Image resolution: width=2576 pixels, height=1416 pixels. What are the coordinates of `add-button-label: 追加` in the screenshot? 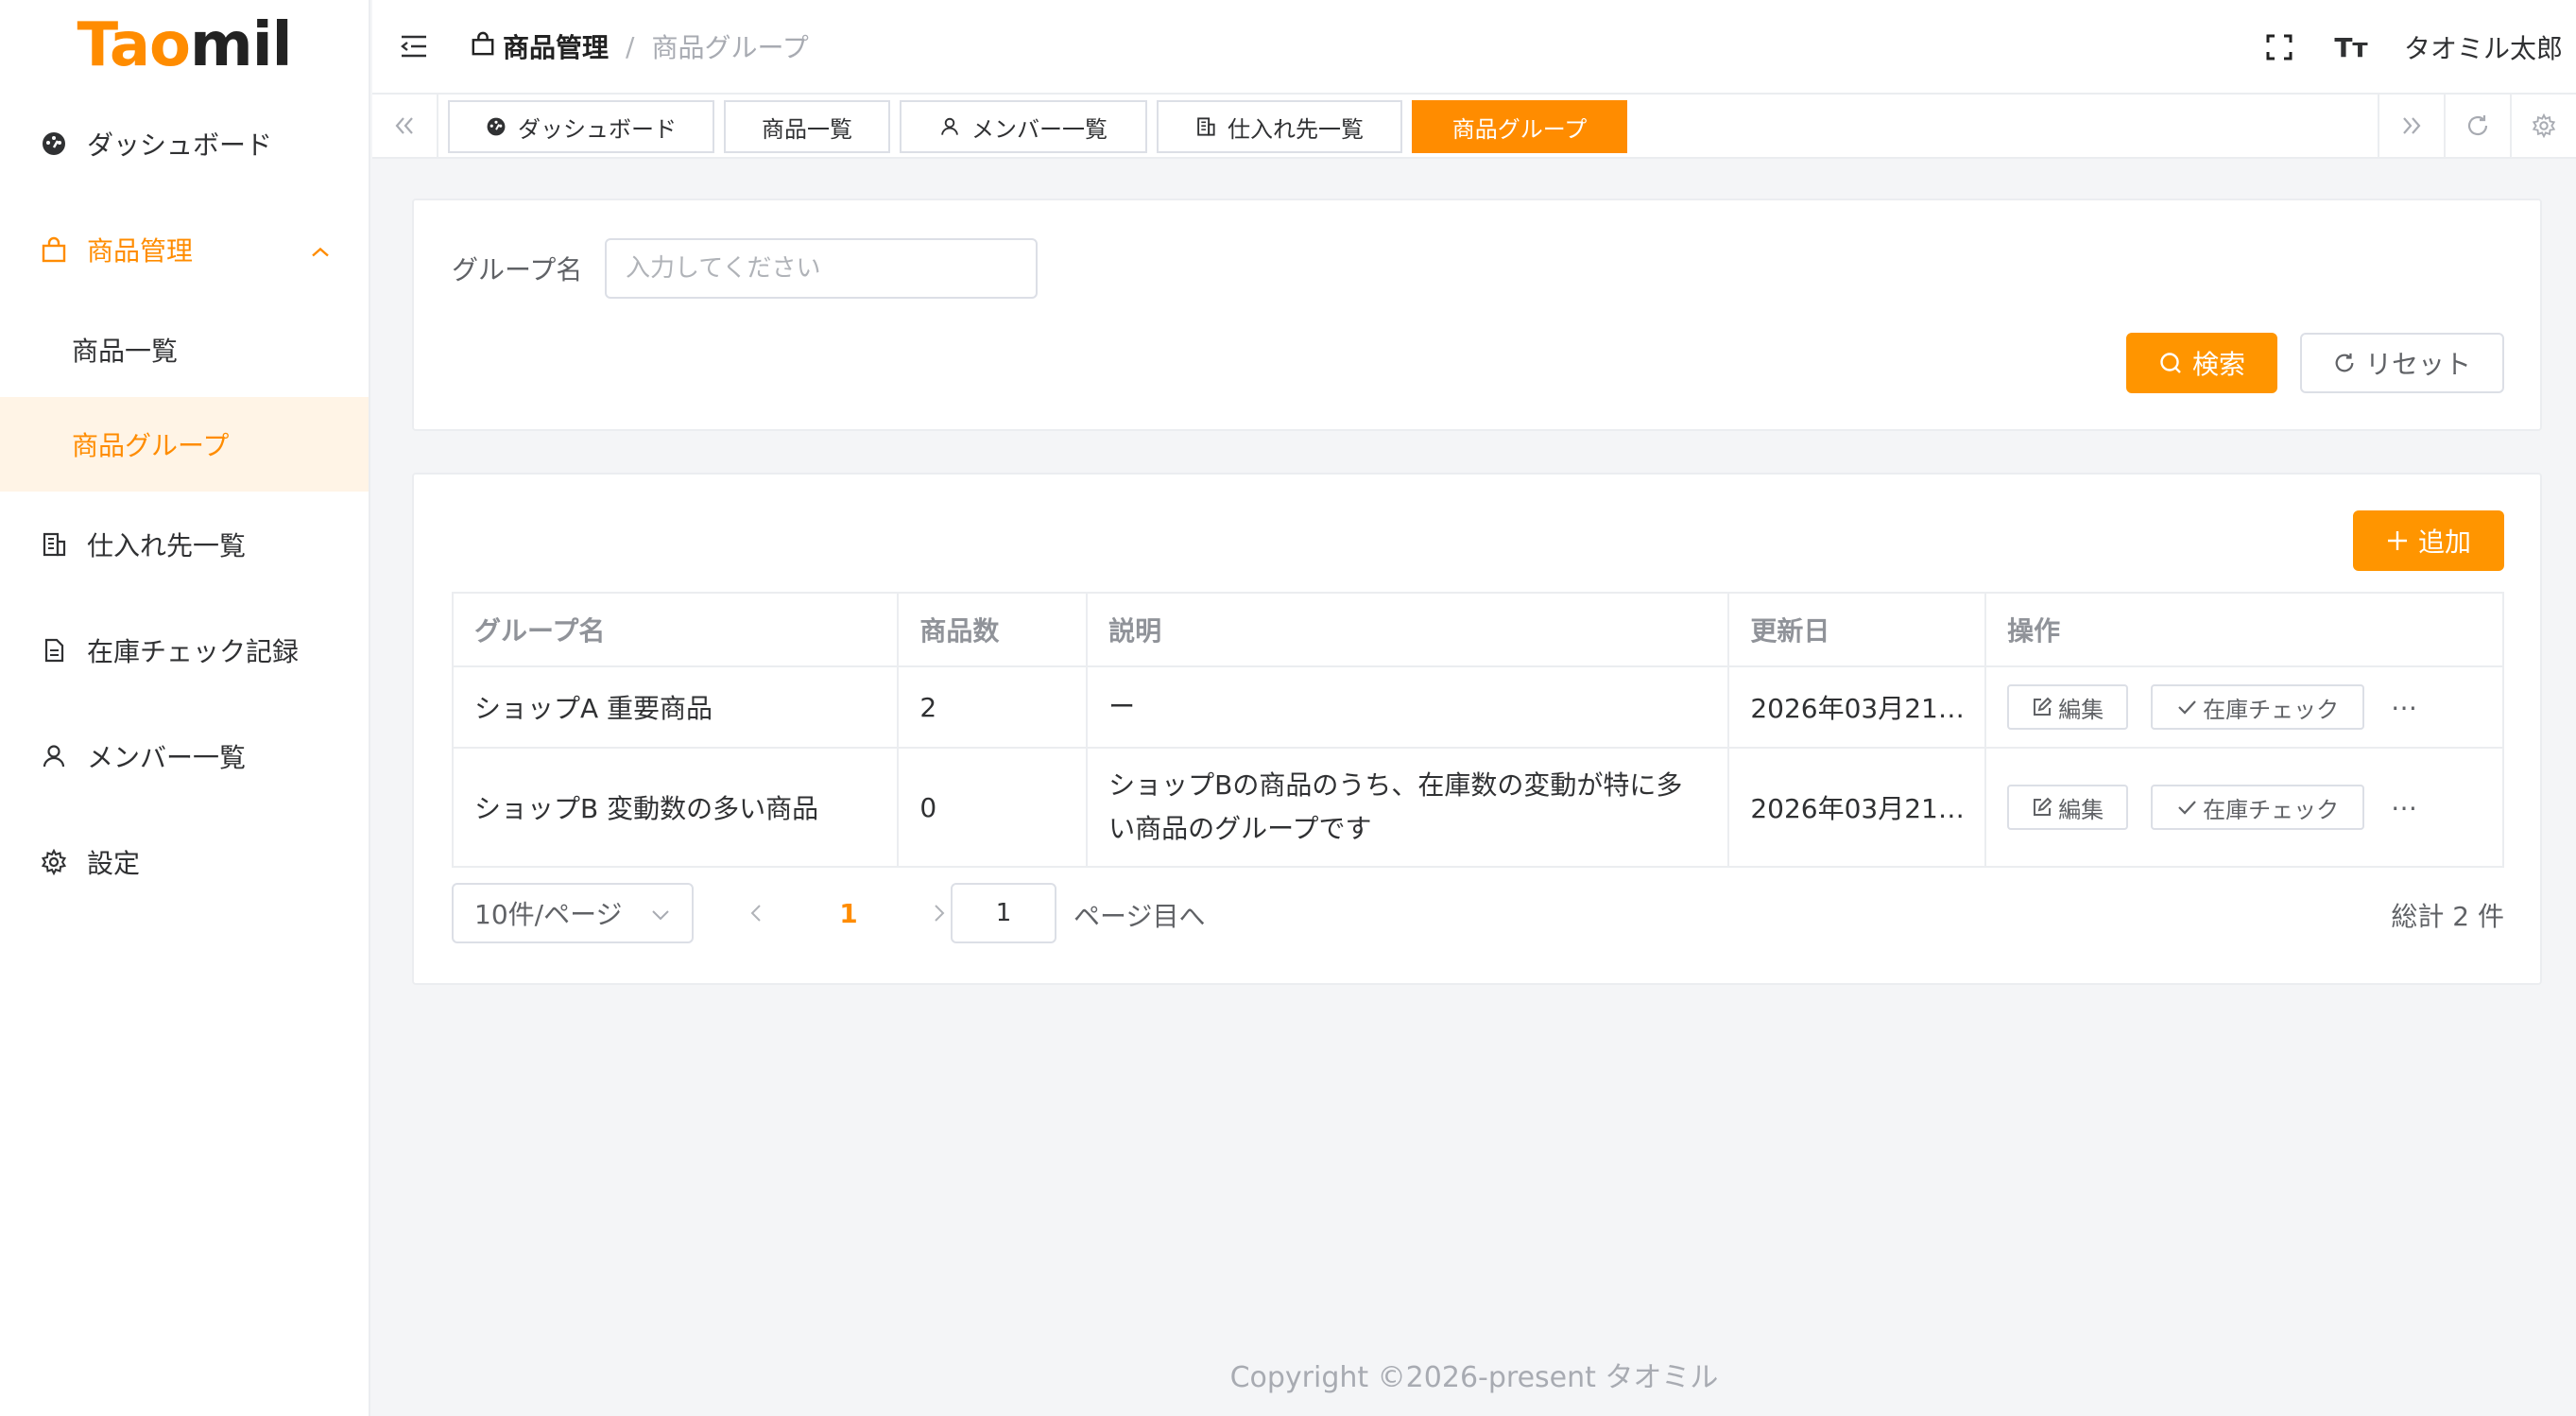 It's located at (2444, 542).